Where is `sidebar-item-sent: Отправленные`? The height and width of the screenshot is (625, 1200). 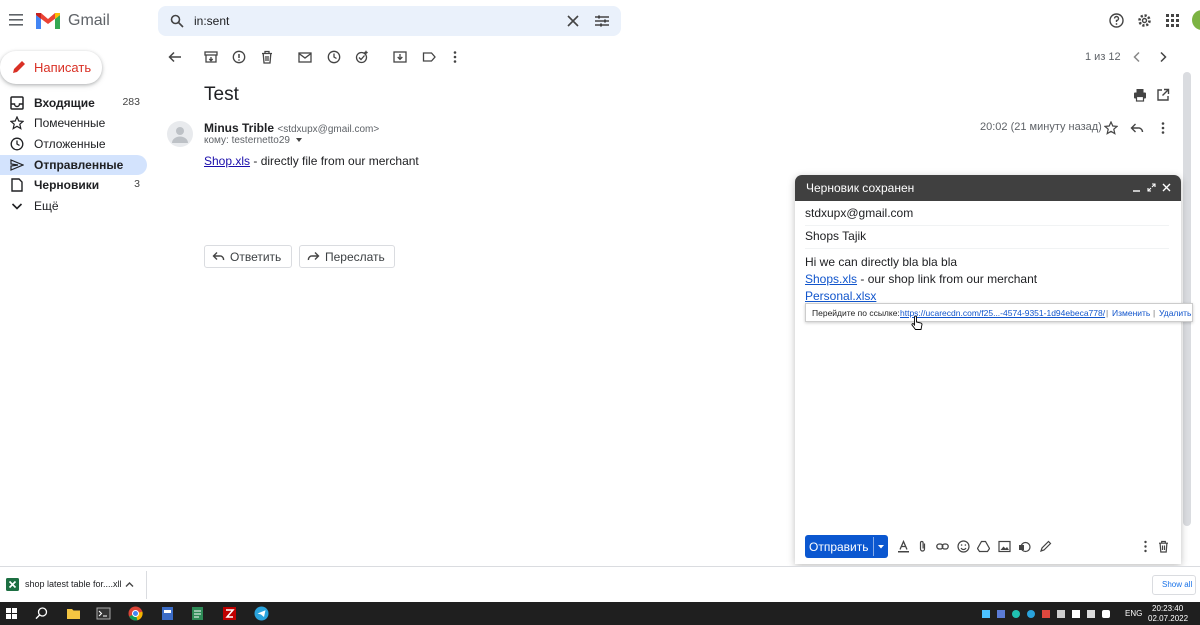 sidebar-item-sent: Отправленные is located at coordinates (73, 165).